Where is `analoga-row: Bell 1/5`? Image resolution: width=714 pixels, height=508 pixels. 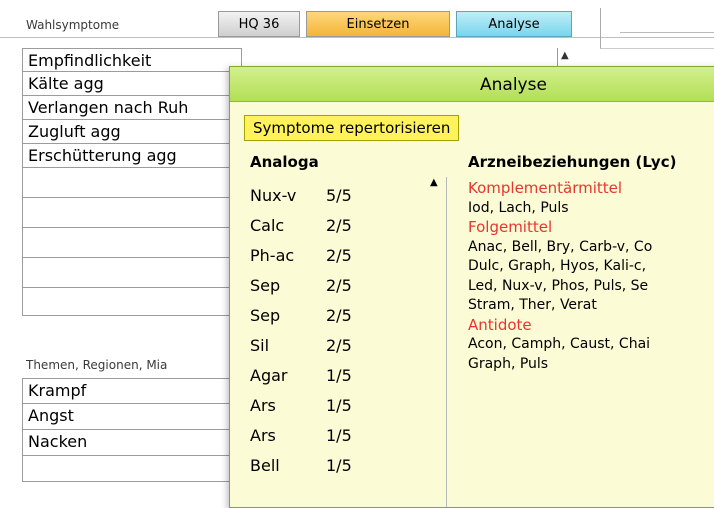 analoga-row: Bell 1/5 is located at coordinates (330, 466).